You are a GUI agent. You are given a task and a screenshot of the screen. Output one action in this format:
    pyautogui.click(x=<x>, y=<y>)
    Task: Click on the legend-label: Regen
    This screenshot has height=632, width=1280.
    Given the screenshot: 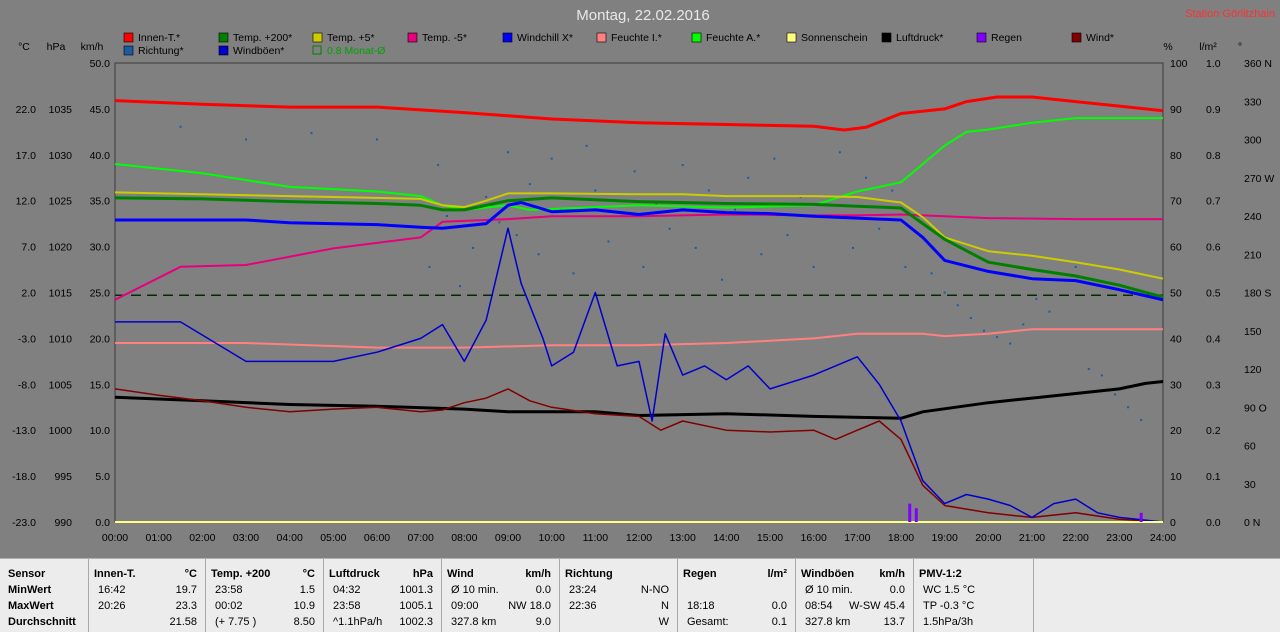 What is the action you would take?
    pyautogui.click(x=1006, y=38)
    